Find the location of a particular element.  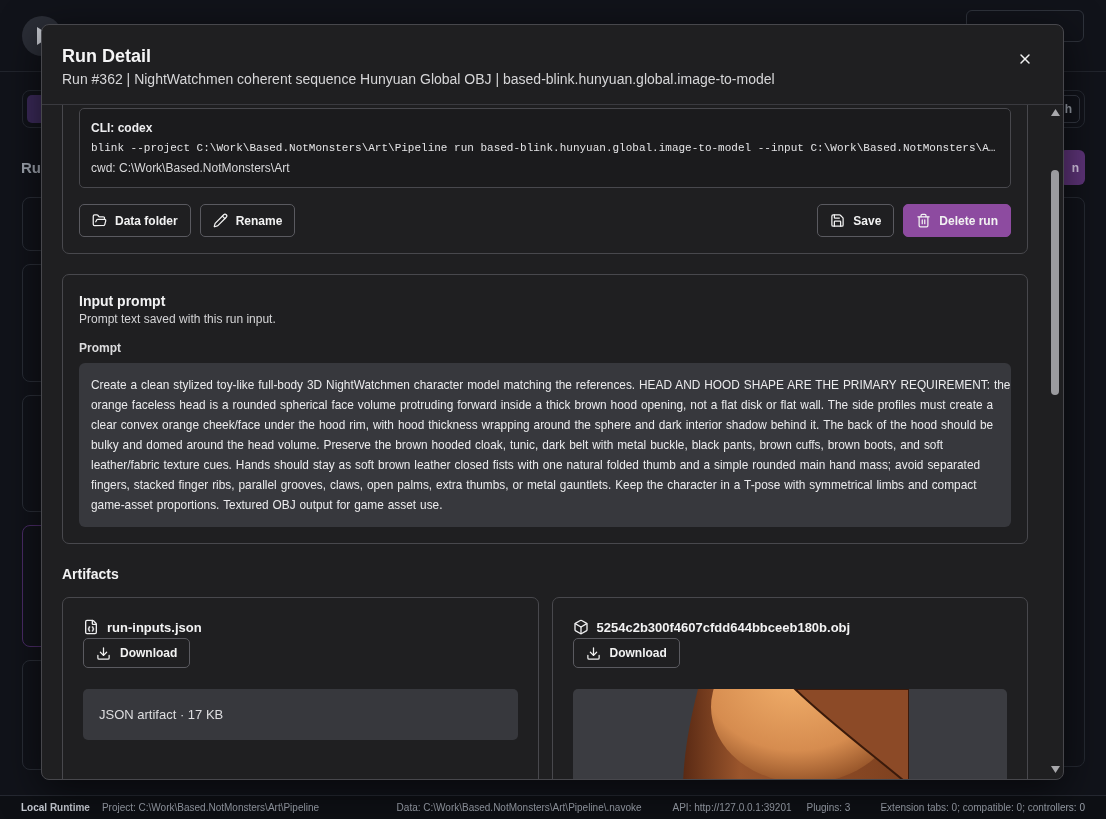

dialog-title: Run Detail is located at coordinates (107, 56).